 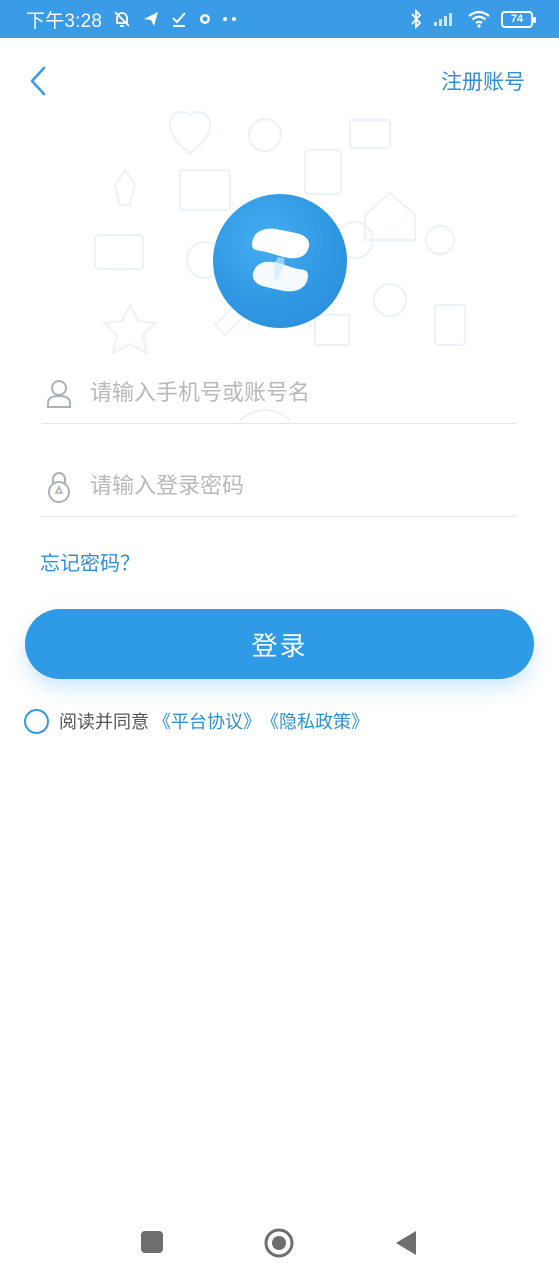 I want to click on back-button, so click(x=39, y=81).